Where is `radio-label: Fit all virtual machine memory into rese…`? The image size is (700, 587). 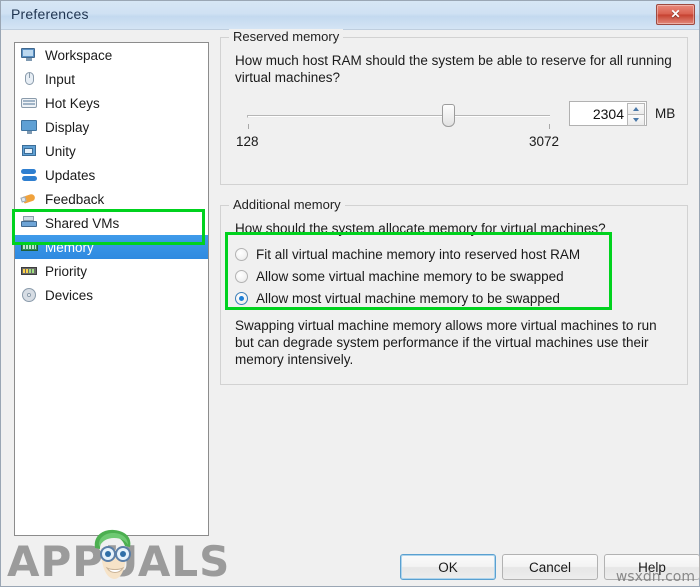 radio-label: Fit all virtual machine memory into rese… is located at coordinates (418, 254).